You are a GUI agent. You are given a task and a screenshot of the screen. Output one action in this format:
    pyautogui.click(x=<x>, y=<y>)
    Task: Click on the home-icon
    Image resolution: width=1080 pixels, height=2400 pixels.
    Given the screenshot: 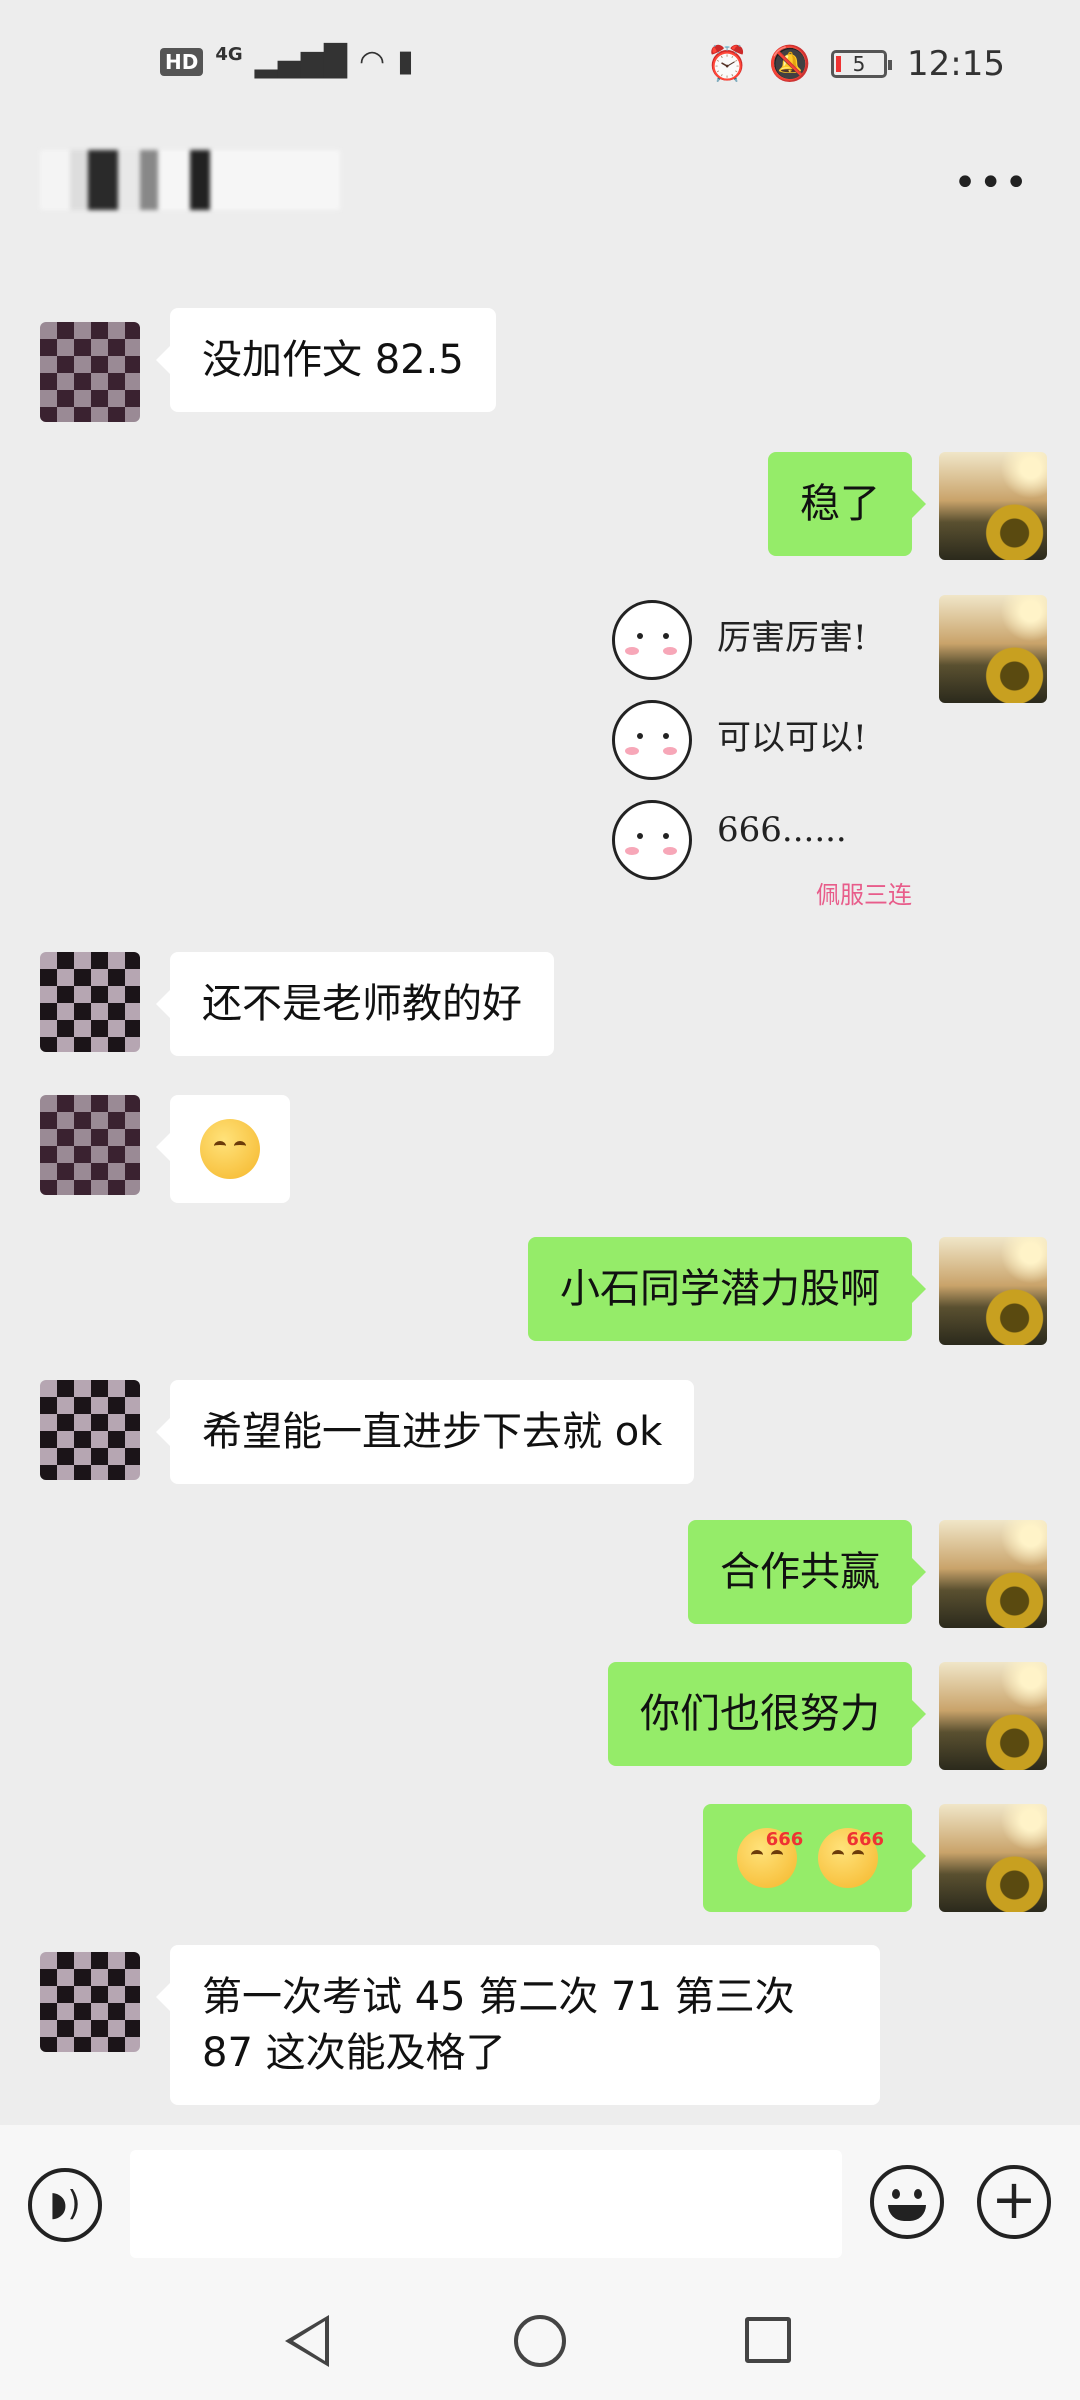 What is the action you would take?
    pyautogui.click(x=540, y=2341)
    